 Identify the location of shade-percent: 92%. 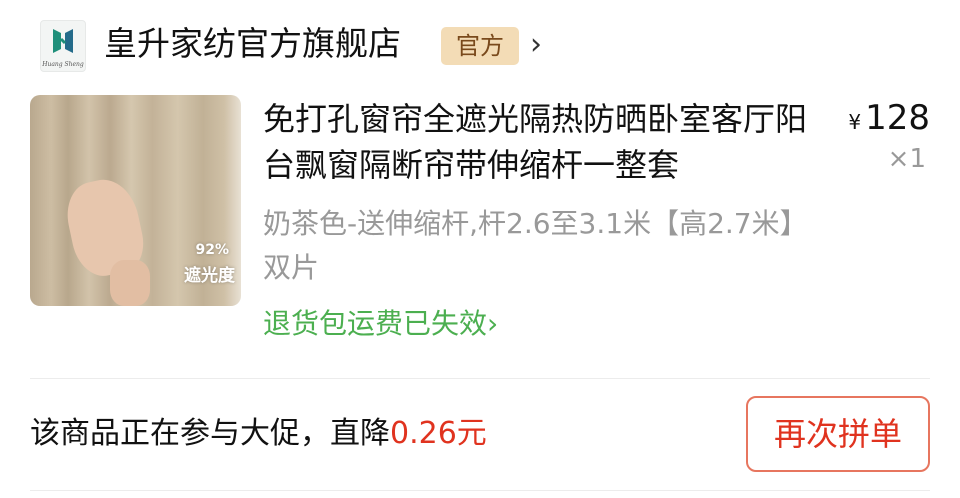
(212, 250).